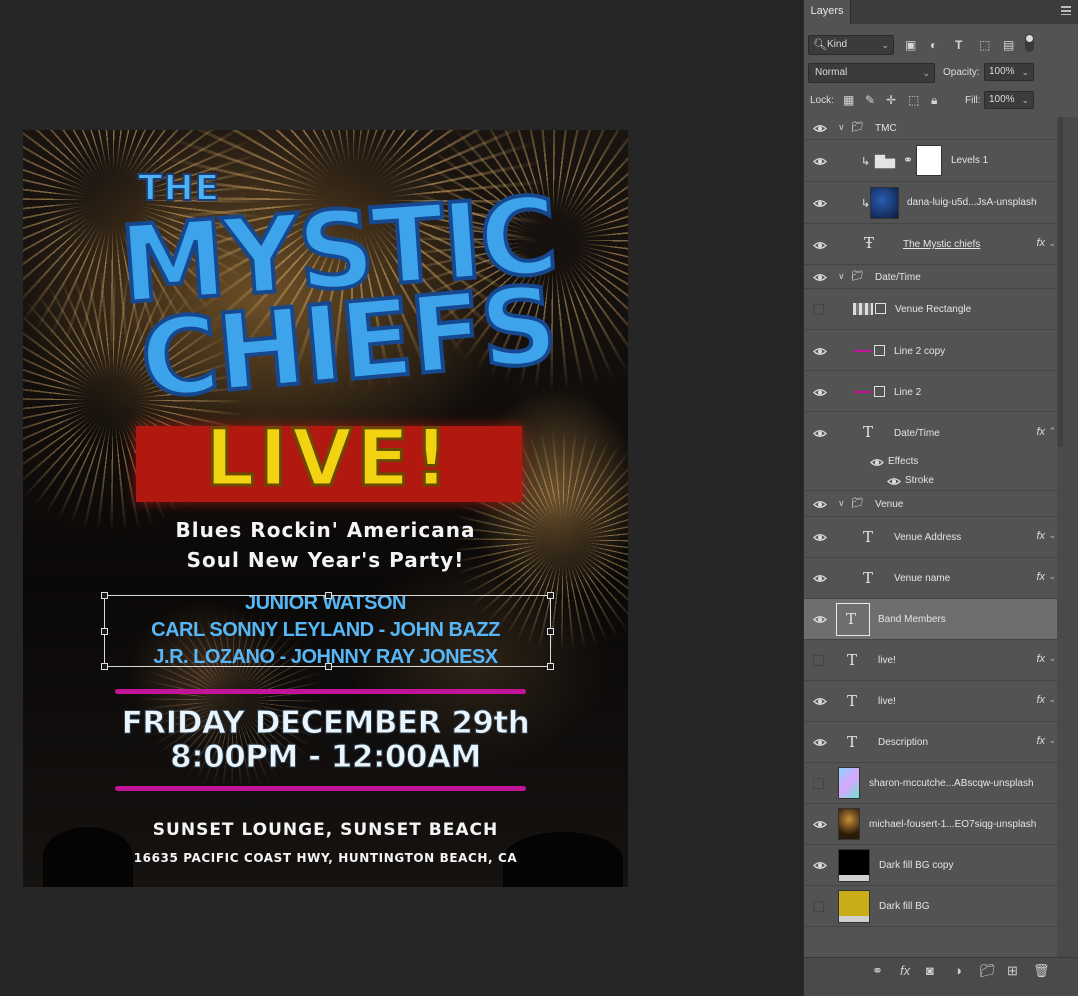 The image size is (1078, 996). I want to click on blend-mode-select: Normal ⌄, so click(871, 73).